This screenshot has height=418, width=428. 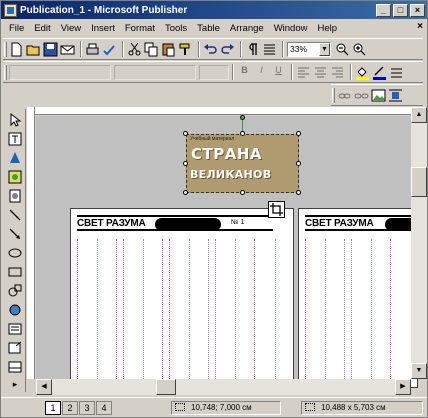 What do you see at coordinates (252, 49) in the screenshot?
I see `special-characters-icon` at bounding box center [252, 49].